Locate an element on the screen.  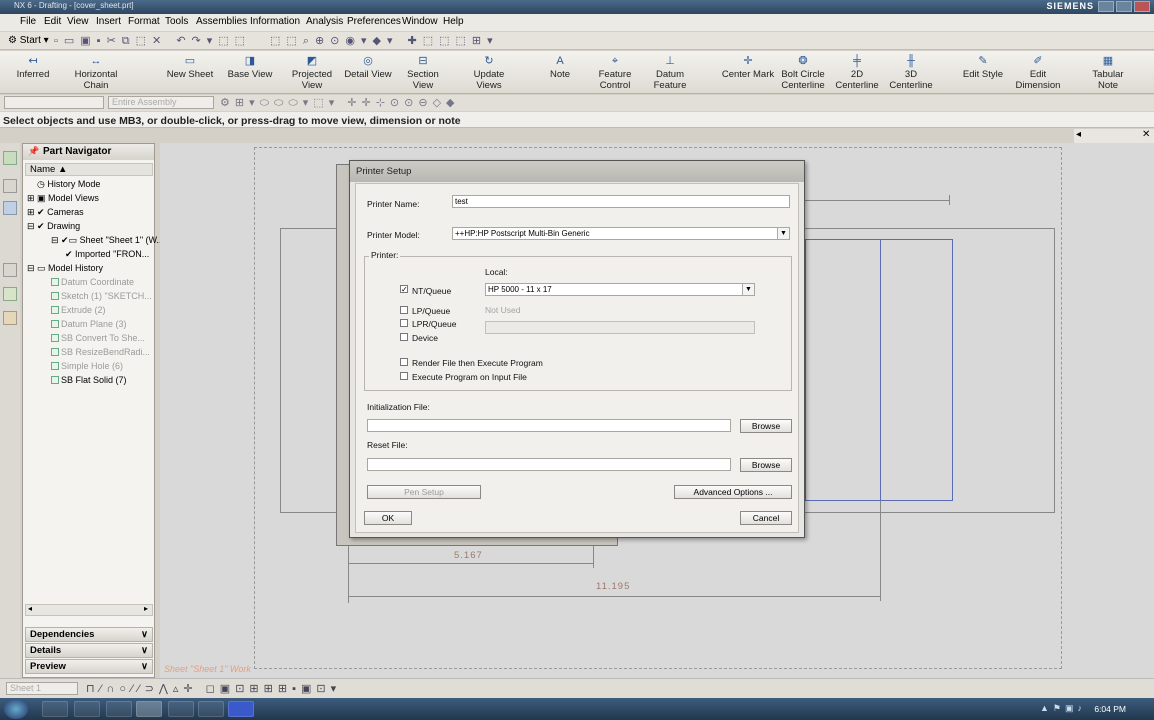
maximize-button is located at coordinates (1124, 6).